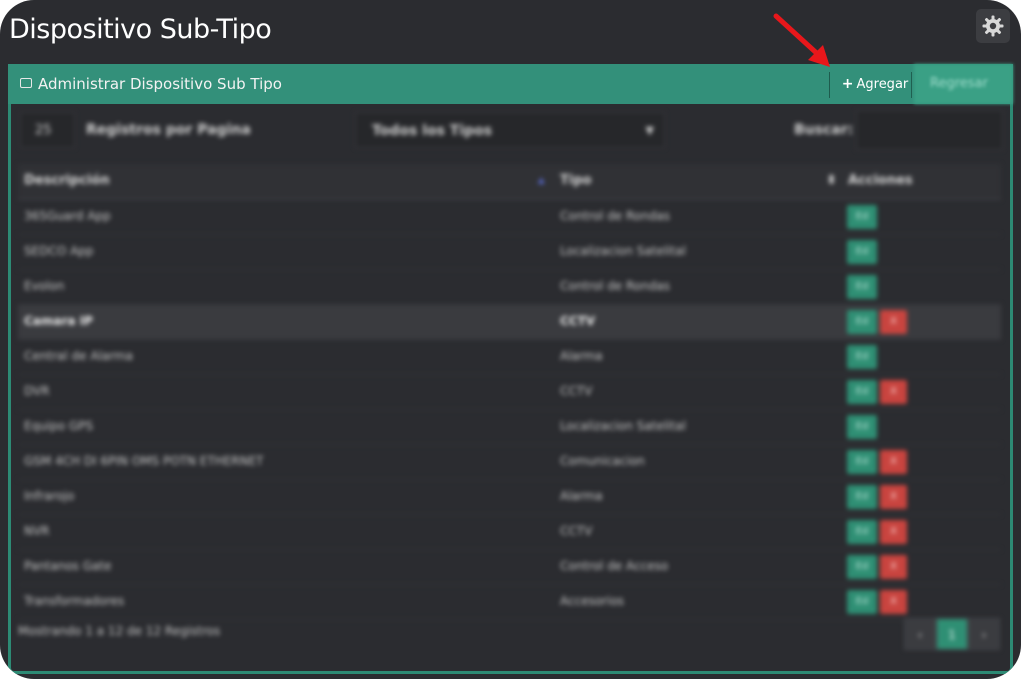 The height and width of the screenshot is (679, 1021). I want to click on plus-icon: +, so click(847, 84).